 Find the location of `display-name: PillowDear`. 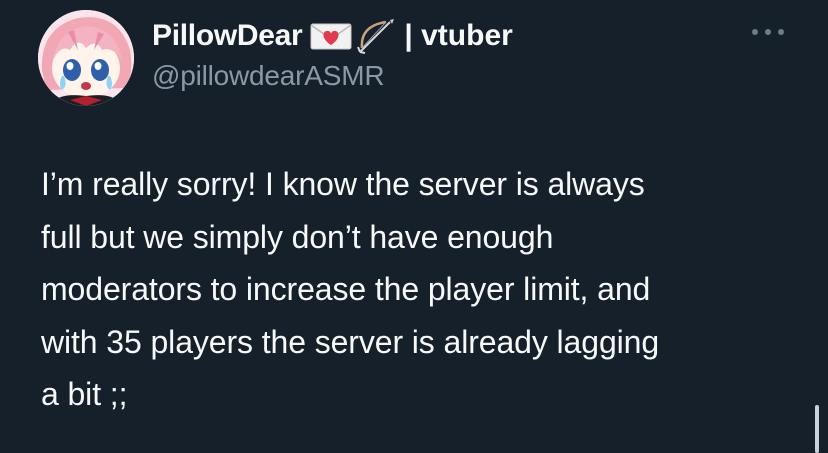

display-name: PillowDear is located at coordinates (227, 36).